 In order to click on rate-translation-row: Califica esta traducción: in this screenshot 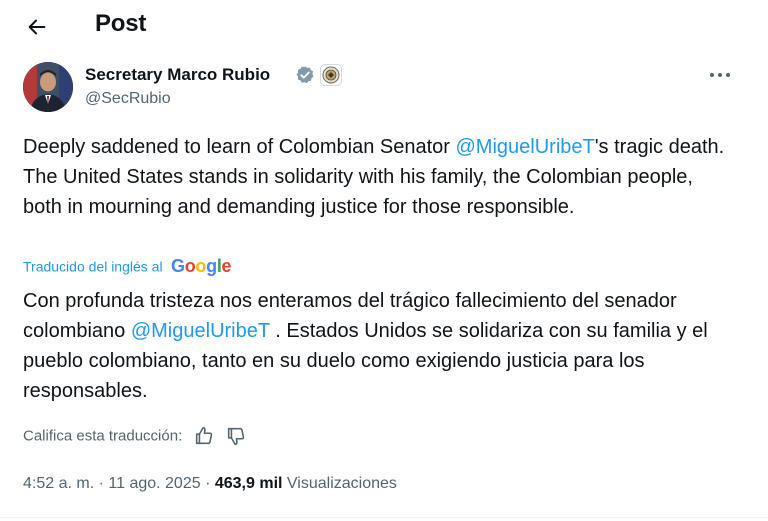, I will do `click(135, 437)`.